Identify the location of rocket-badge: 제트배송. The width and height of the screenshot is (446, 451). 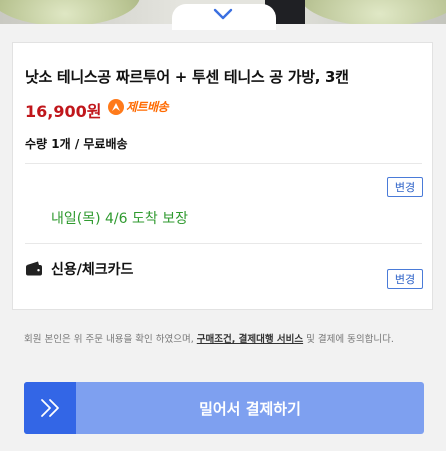
(138, 106).